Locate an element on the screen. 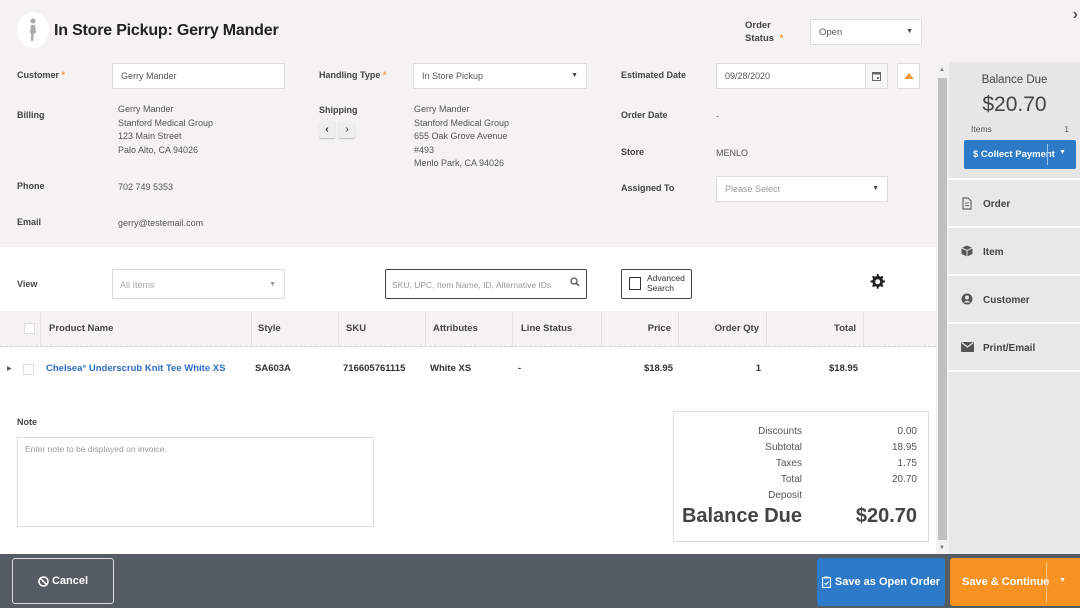  order-status-value: Open is located at coordinates (831, 32).